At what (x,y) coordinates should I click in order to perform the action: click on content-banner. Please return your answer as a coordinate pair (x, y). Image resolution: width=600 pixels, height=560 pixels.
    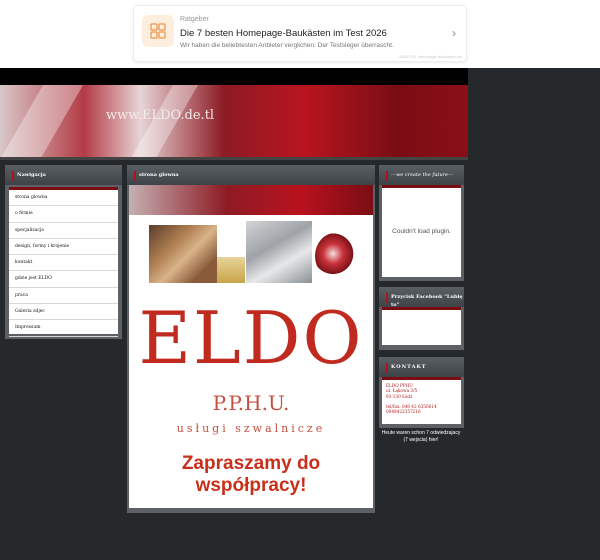
    Looking at the image, I should click on (251, 200).